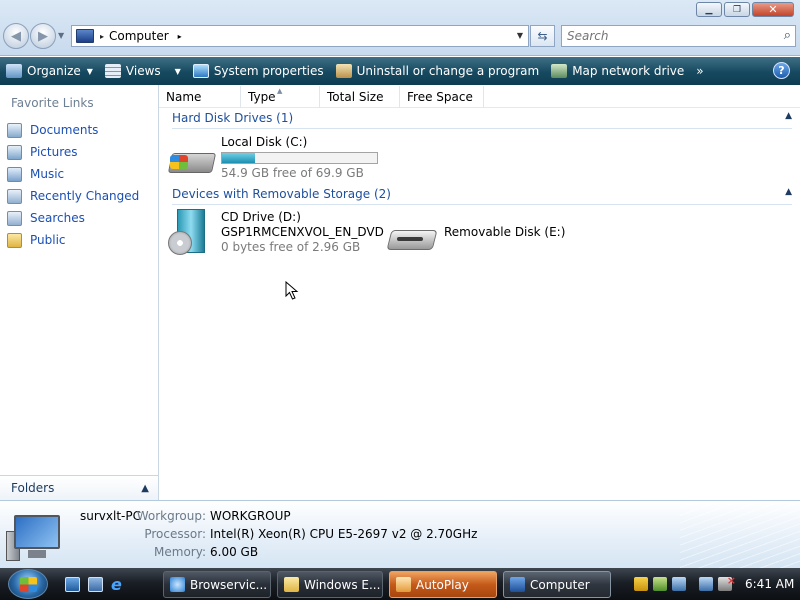 The image size is (800, 600). Describe the element at coordinates (261, 217) in the screenshot. I see `drive-name: CD Drive (D:)` at that location.